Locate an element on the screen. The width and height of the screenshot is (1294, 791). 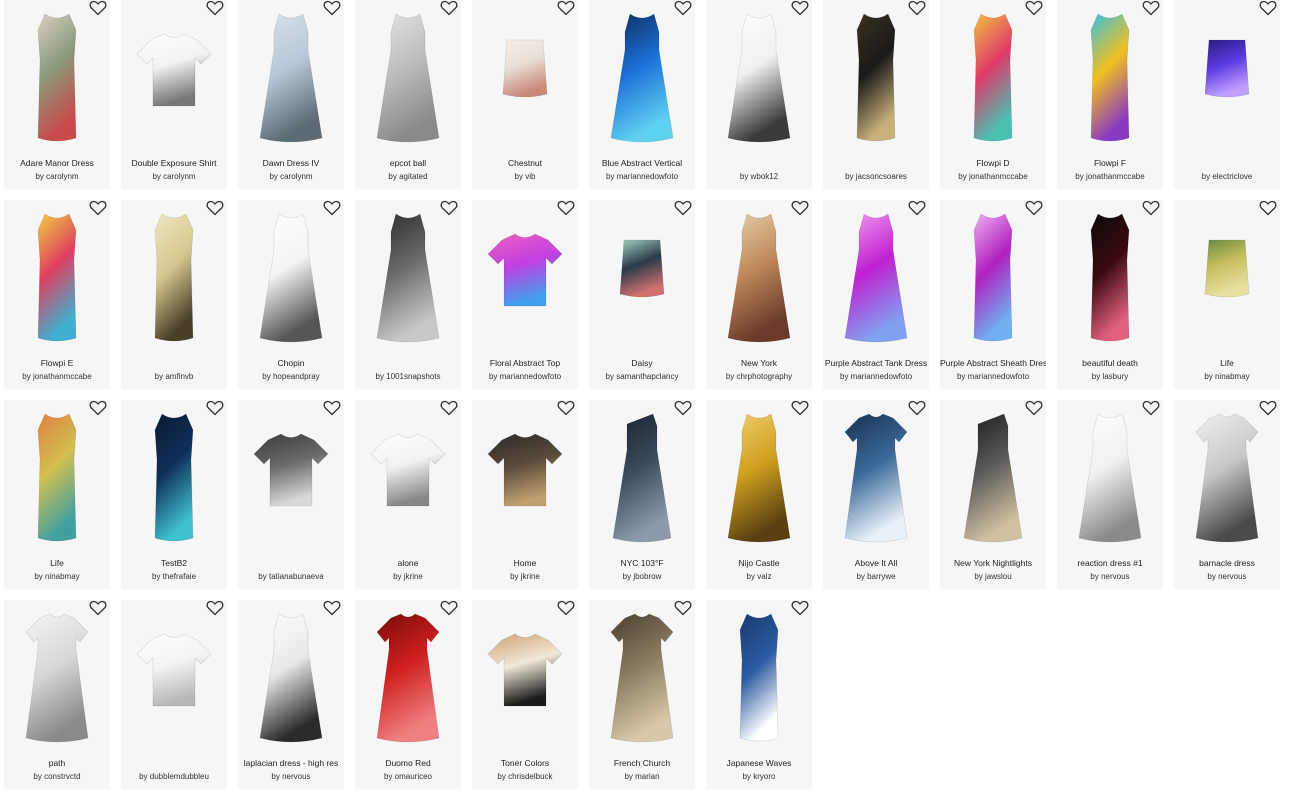
author-link: hopeandpray is located at coordinates (296, 376).